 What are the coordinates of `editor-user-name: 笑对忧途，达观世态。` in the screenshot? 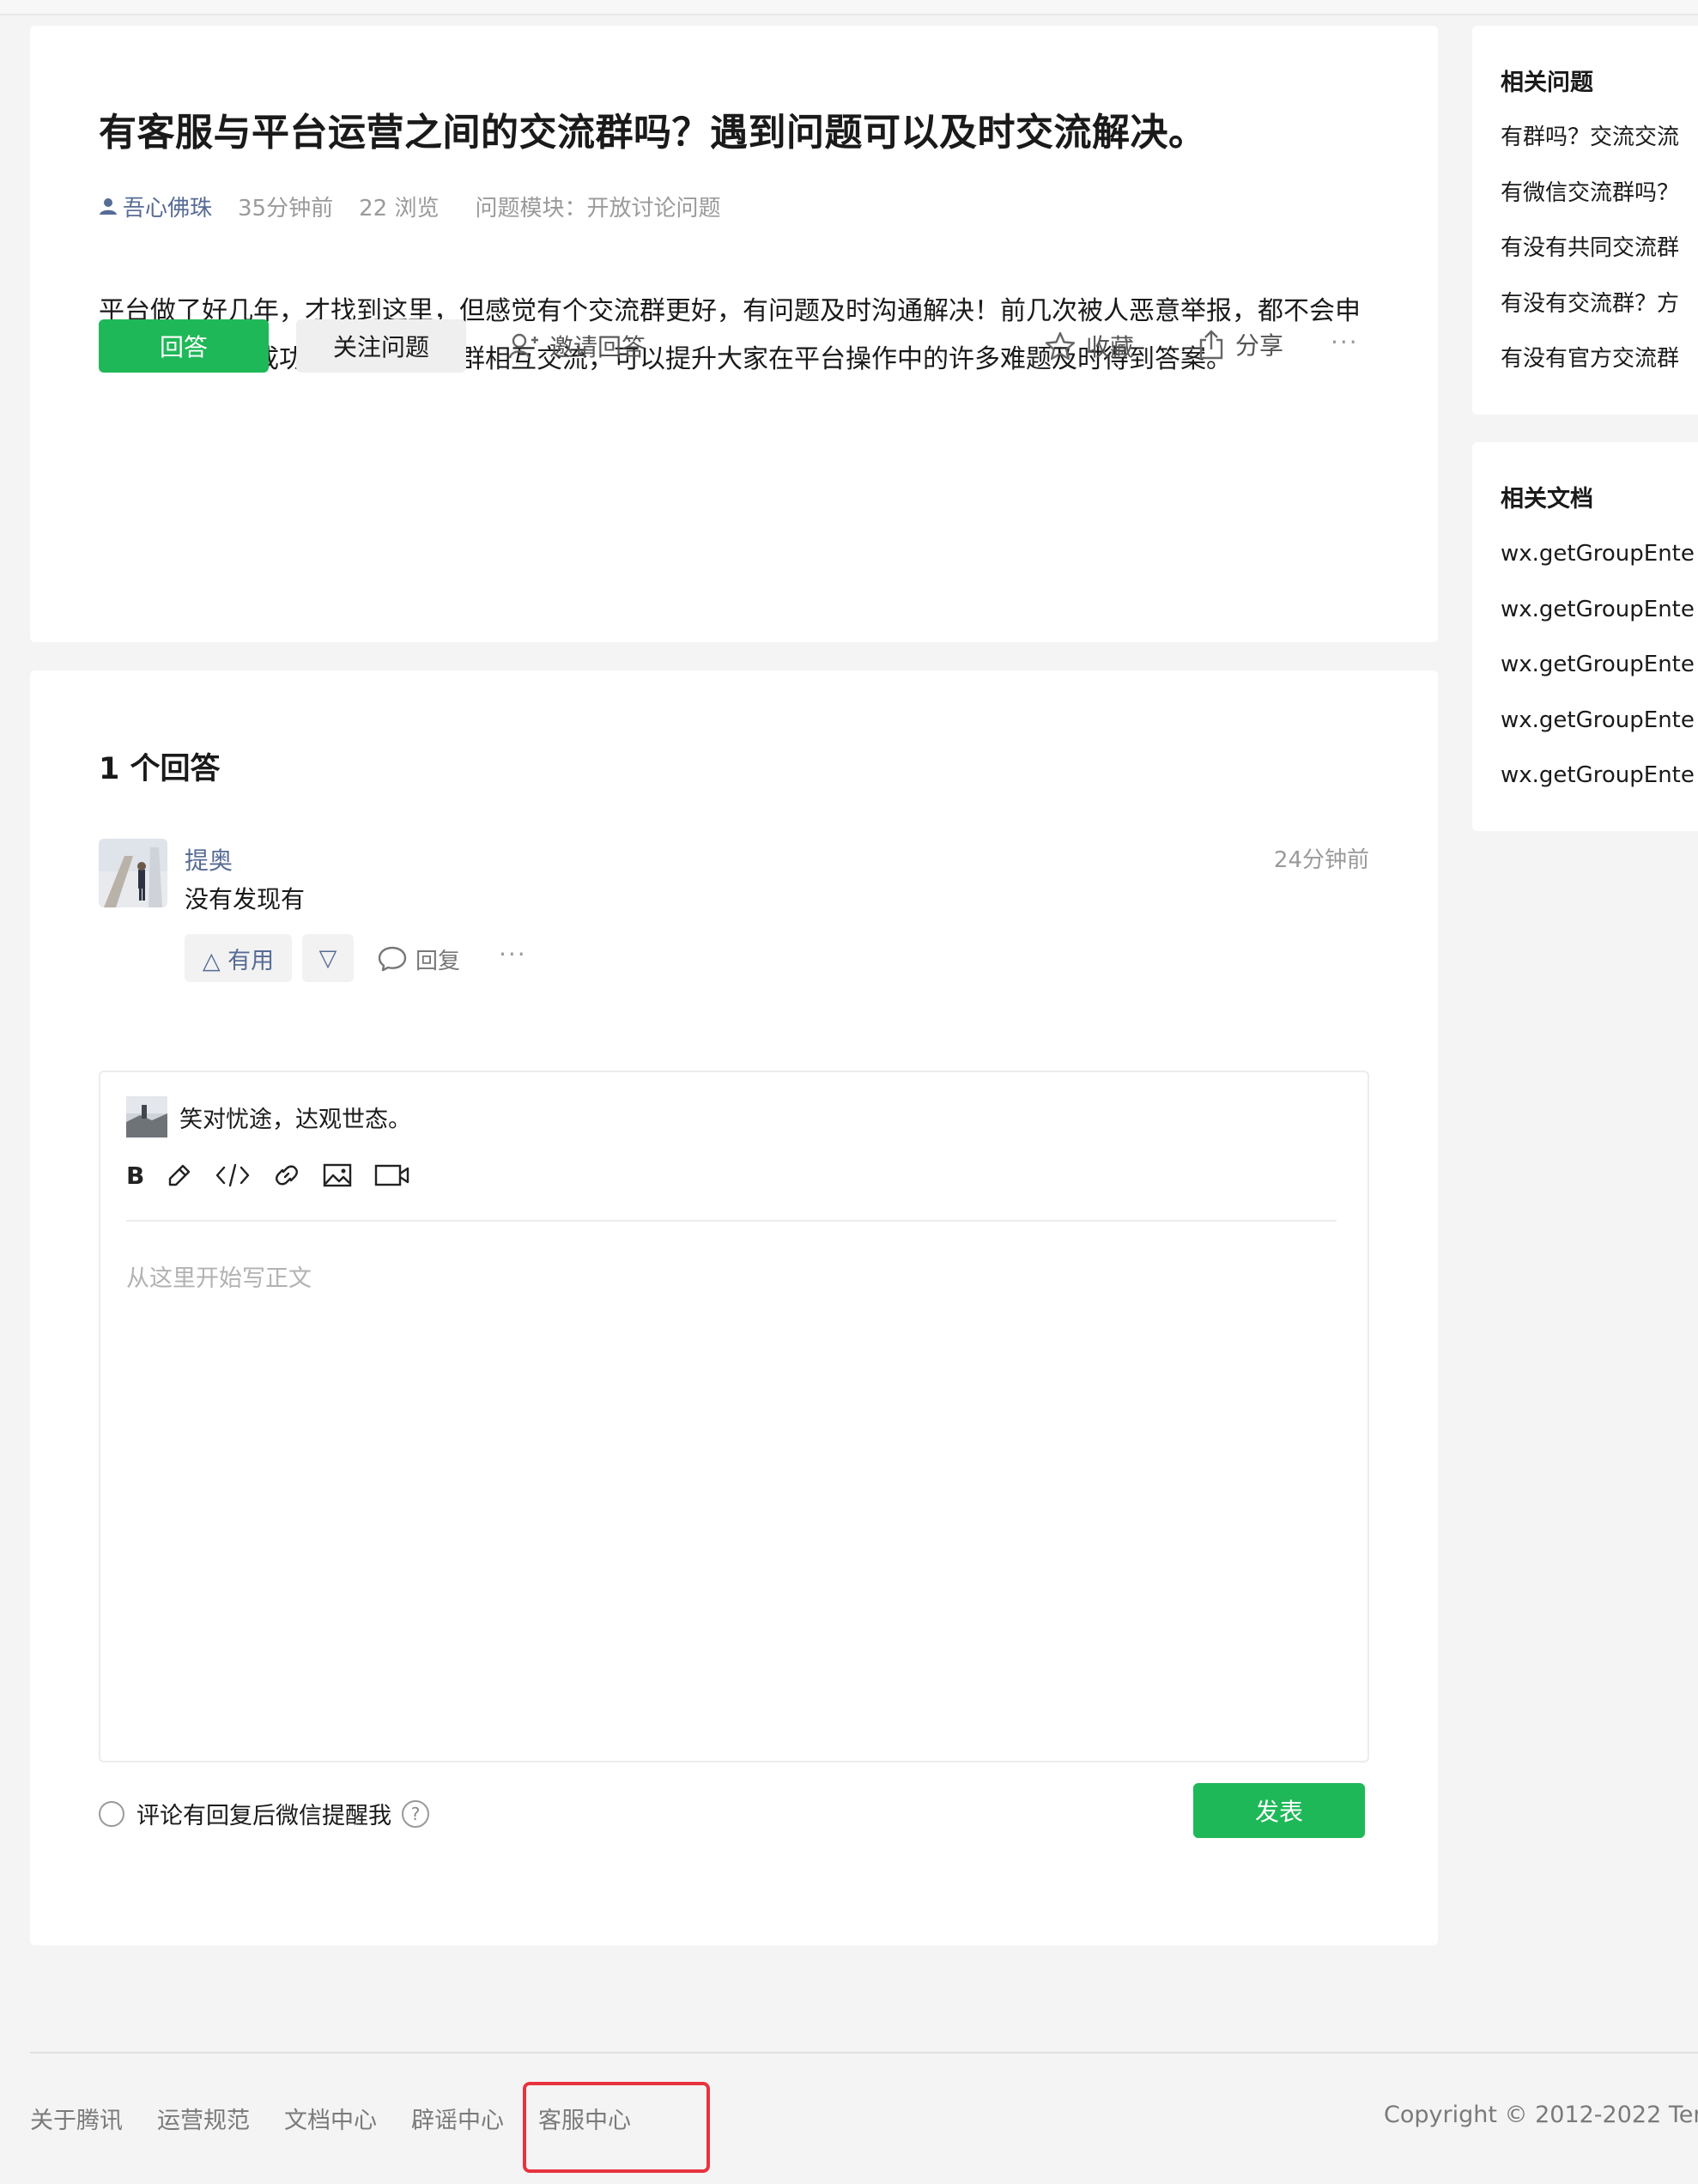 It's located at (295, 1120).